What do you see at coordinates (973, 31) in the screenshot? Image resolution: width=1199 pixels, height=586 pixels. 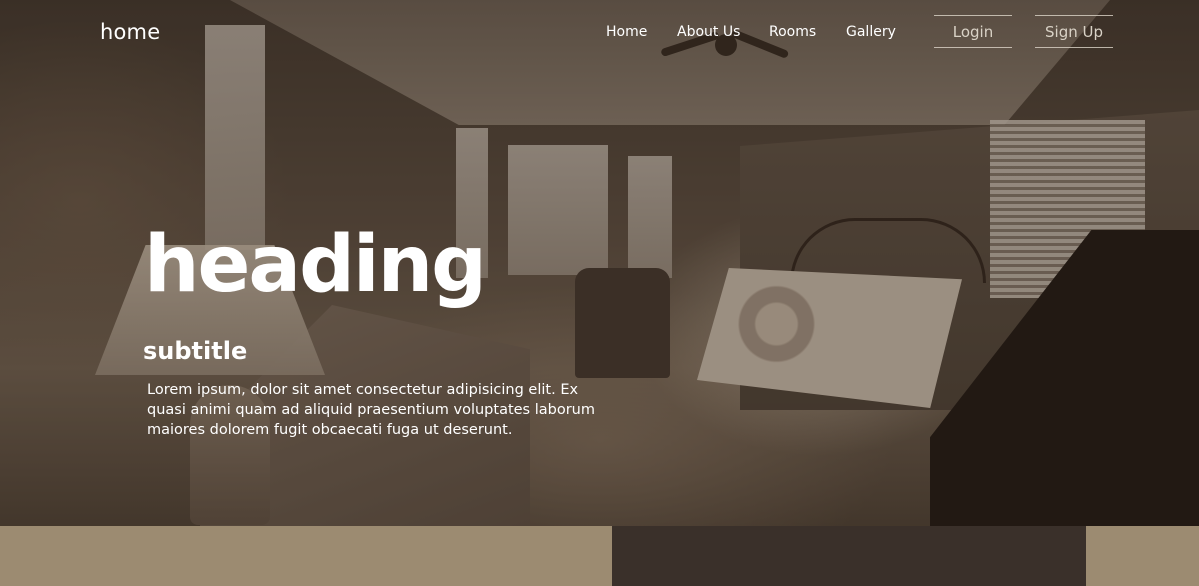 I see `login-button: Login` at bounding box center [973, 31].